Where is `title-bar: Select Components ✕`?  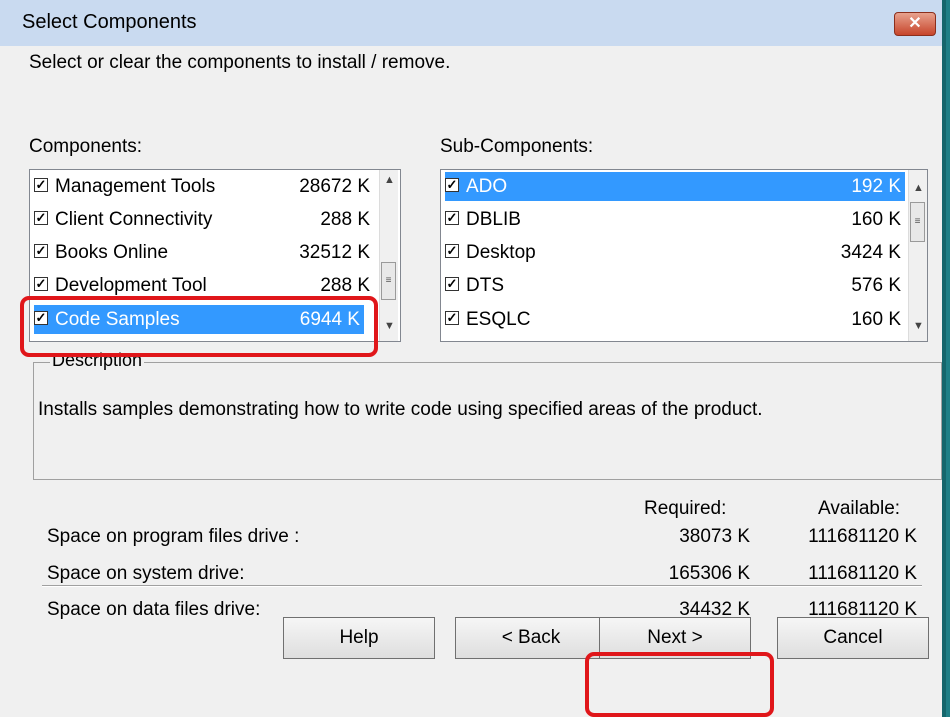
title-bar: Select Components ✕ is located at coordinates (471, 23).